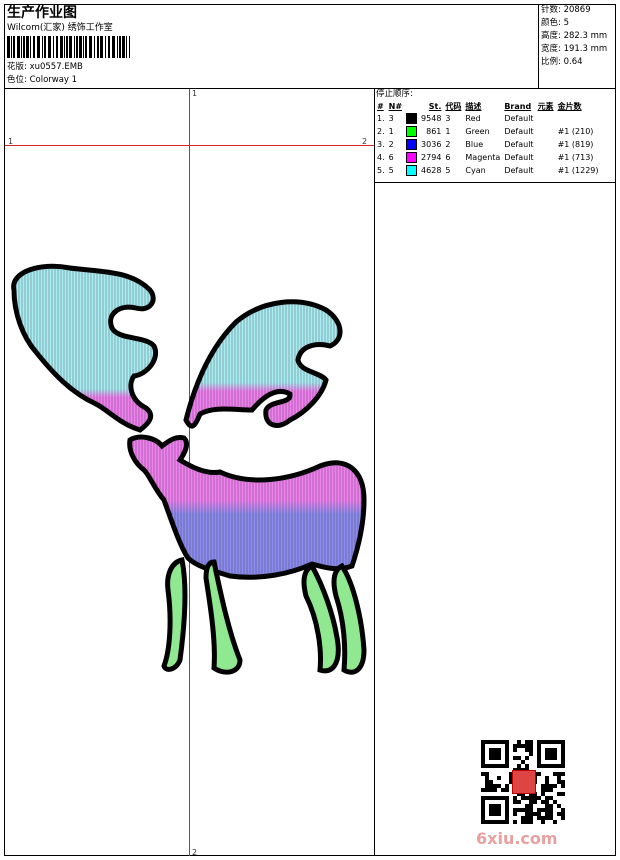  What do you see at coordinates (517, 838) in the screenshot?
I see `site-watermark: 6xiu.com` at bounding box center [517, 838].